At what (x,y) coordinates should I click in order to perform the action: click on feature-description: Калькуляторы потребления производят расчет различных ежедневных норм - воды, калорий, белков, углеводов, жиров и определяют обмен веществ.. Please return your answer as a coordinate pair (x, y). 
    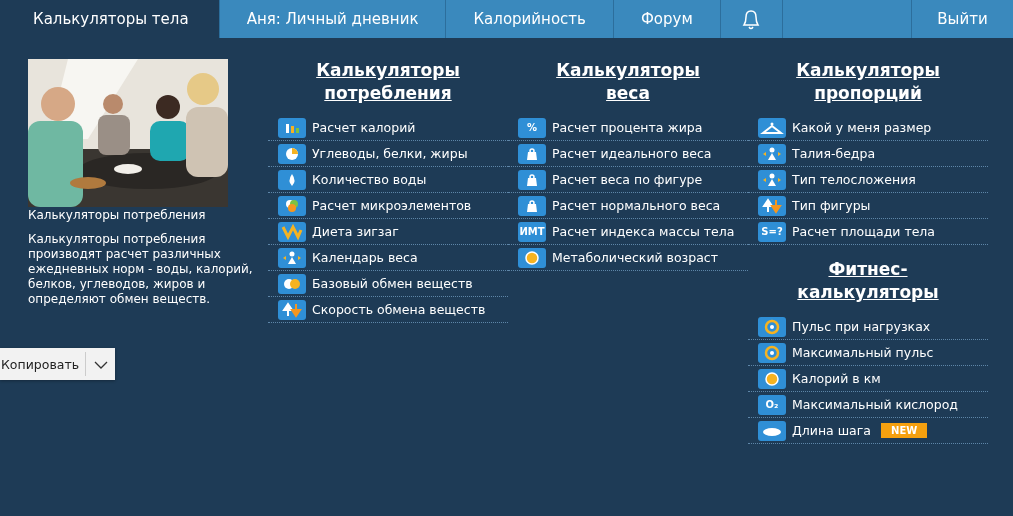
    Looking at the image, I should click on (141, 269).